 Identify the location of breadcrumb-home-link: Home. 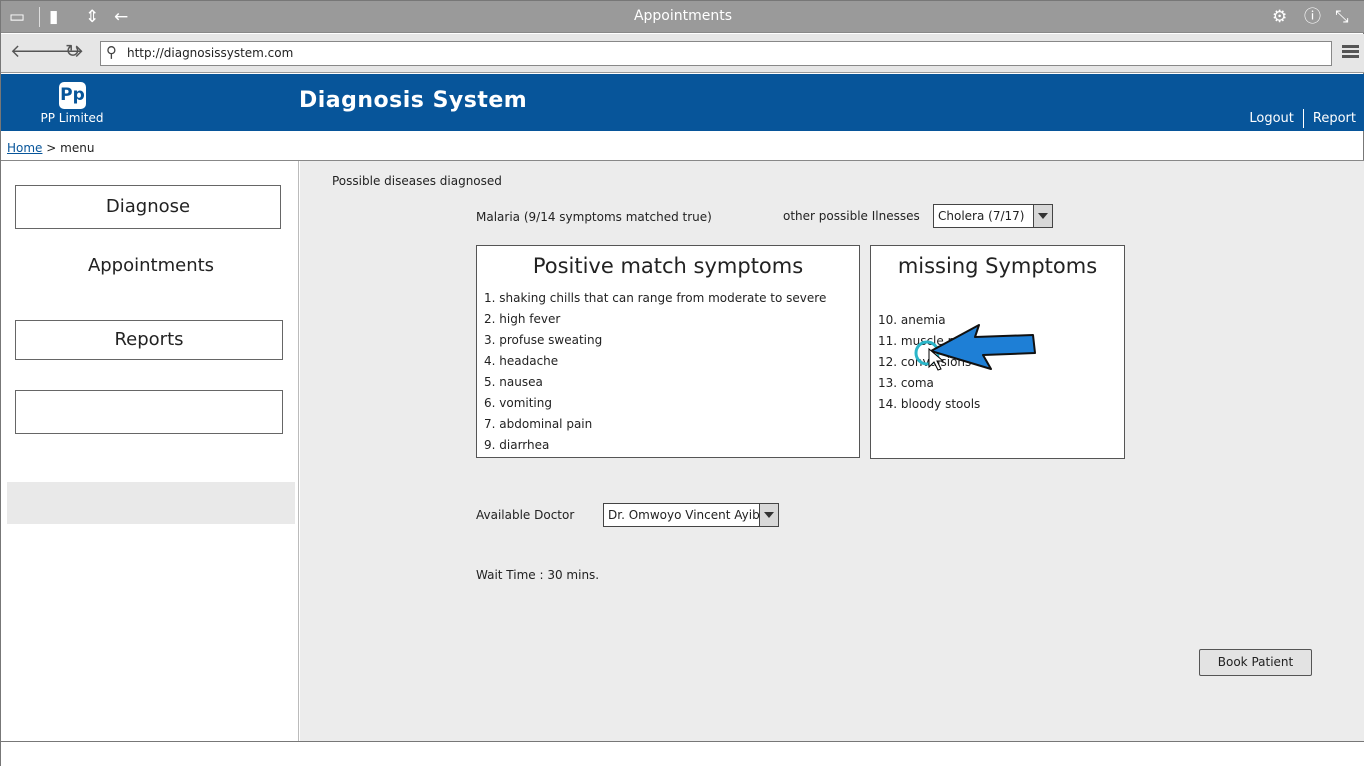
(24, 148).